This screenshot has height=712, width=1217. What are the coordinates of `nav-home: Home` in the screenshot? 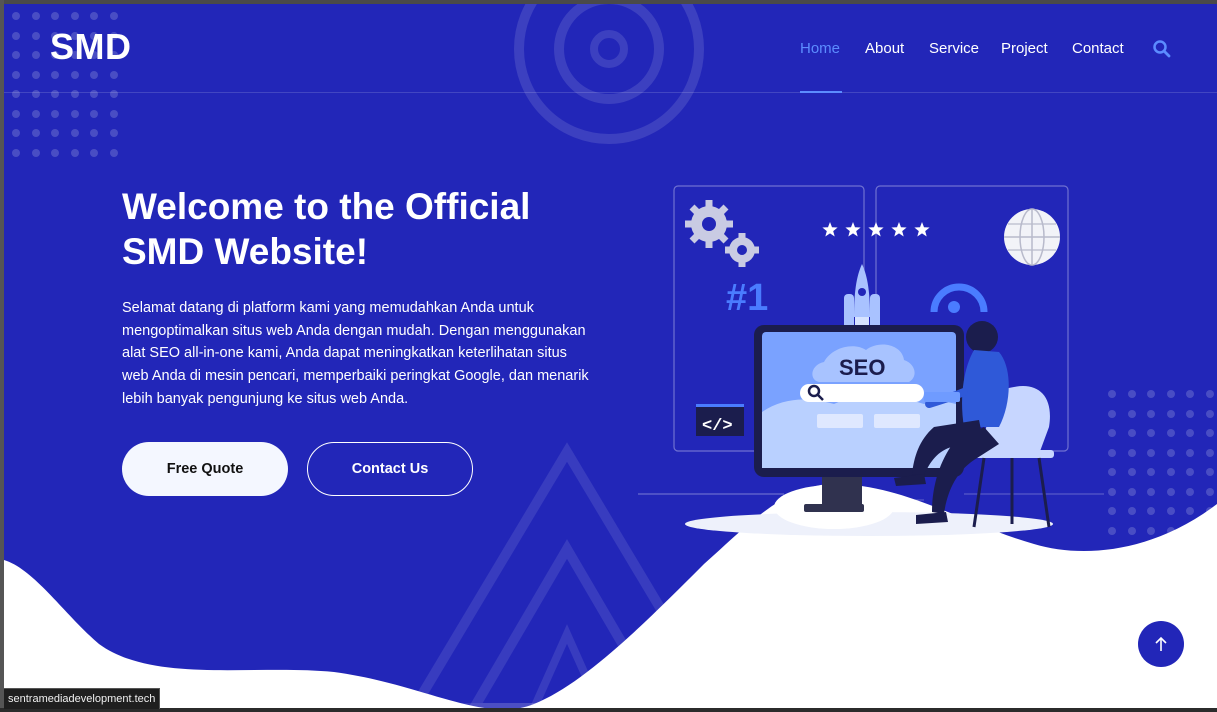 It's located at (820, 48).